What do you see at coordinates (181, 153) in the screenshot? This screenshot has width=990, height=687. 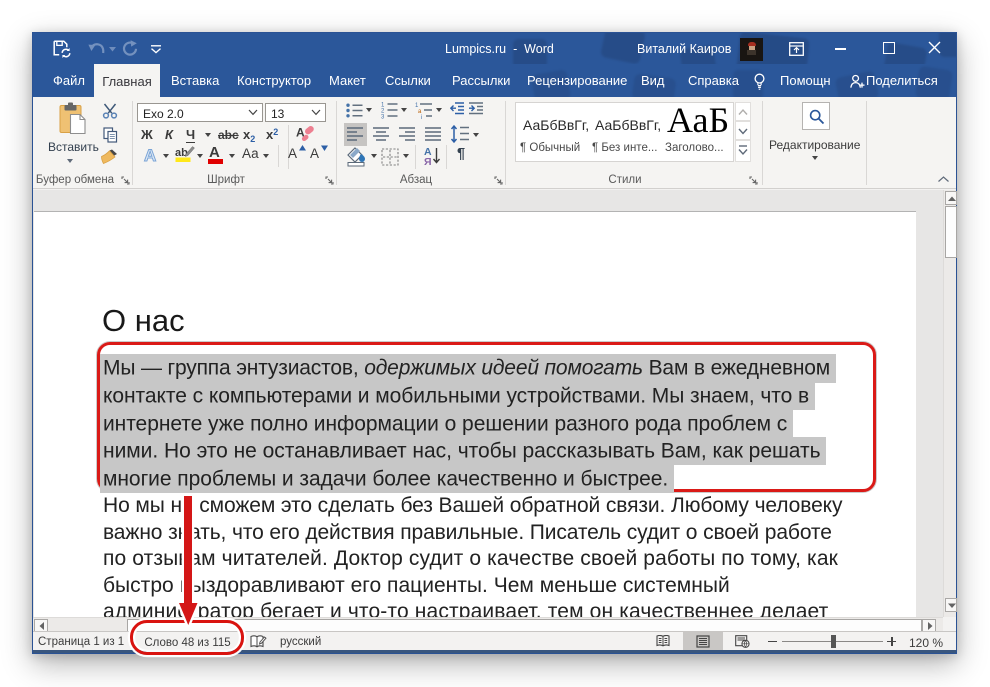 I see `svg-text: ab` at bounding box center [181, 153].